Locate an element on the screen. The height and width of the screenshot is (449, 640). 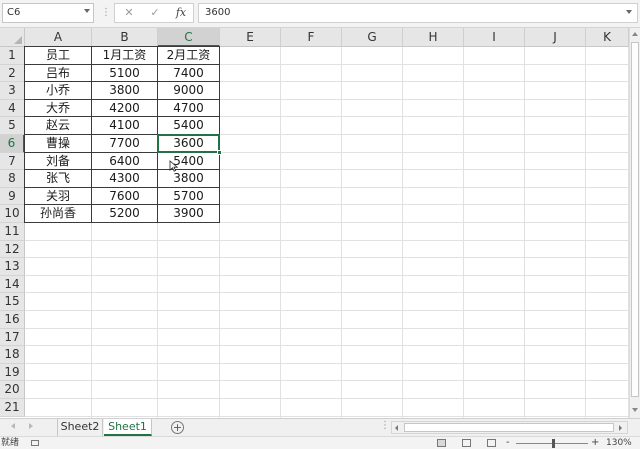
table-cell: 7600 is located at coordinates (125, 196).